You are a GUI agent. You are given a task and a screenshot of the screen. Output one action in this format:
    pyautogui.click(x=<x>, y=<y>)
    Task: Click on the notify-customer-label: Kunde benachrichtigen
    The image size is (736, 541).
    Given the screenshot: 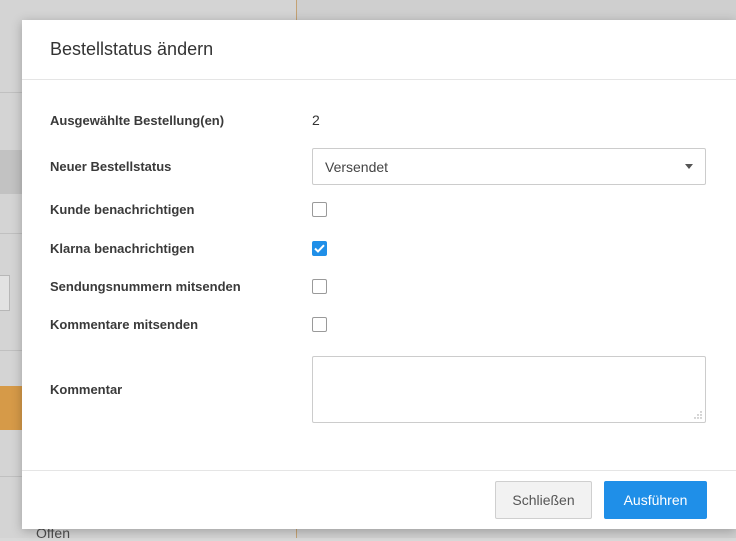 What is the action you would take?
    pyautogui.click(x=122, y=209)
    